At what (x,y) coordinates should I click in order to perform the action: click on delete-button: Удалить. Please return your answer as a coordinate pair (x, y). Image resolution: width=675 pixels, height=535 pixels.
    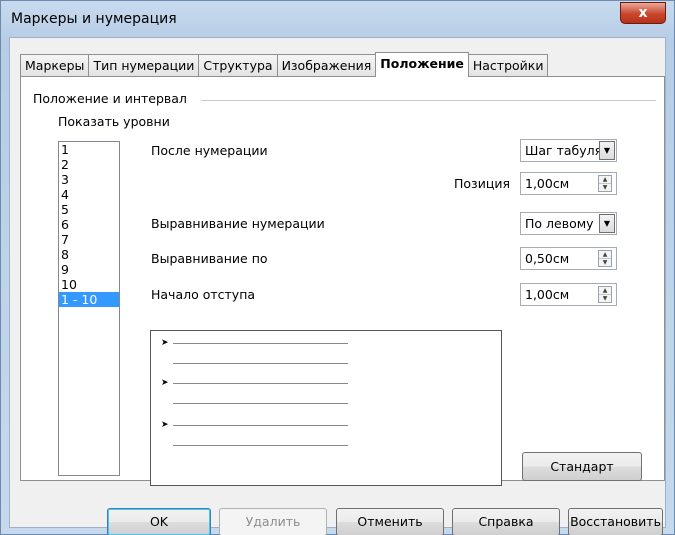
    Looking at the image, I should click on (273, 521).